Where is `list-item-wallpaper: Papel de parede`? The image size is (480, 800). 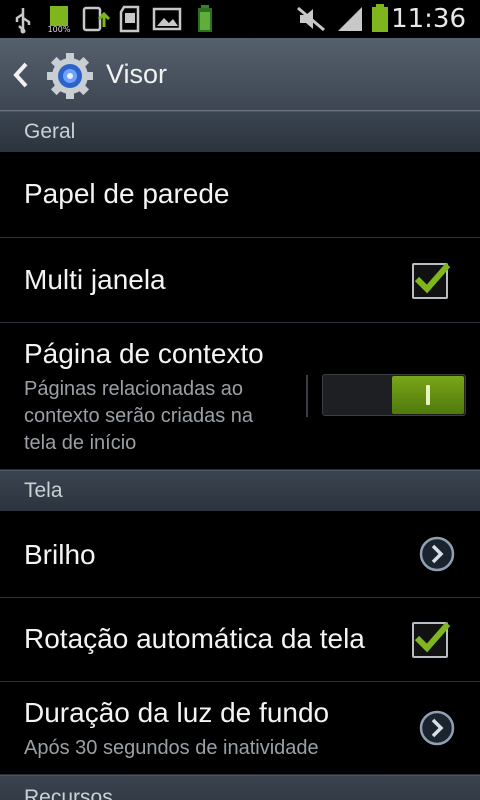 list-item-wallpaper: Papel de parede is located at coordinates (240, 195).